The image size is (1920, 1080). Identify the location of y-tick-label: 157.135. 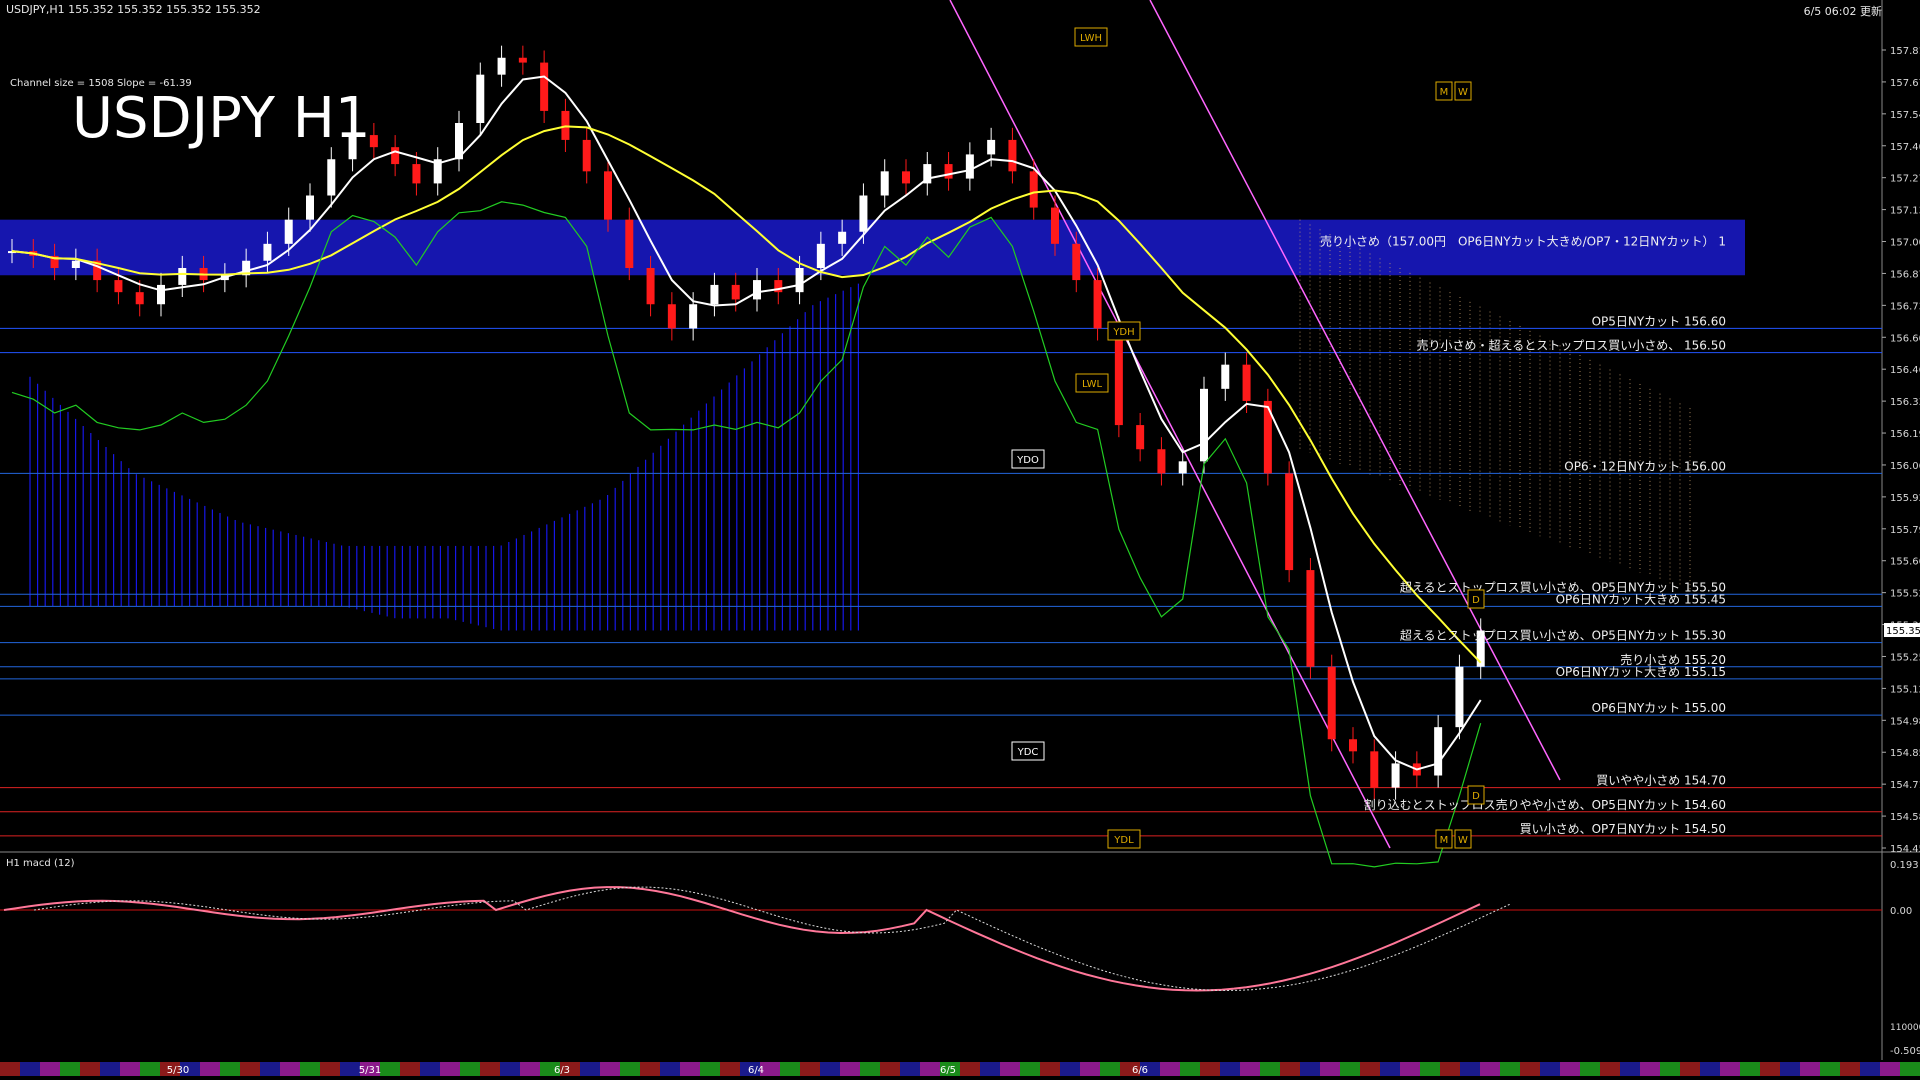
(1905, 211).